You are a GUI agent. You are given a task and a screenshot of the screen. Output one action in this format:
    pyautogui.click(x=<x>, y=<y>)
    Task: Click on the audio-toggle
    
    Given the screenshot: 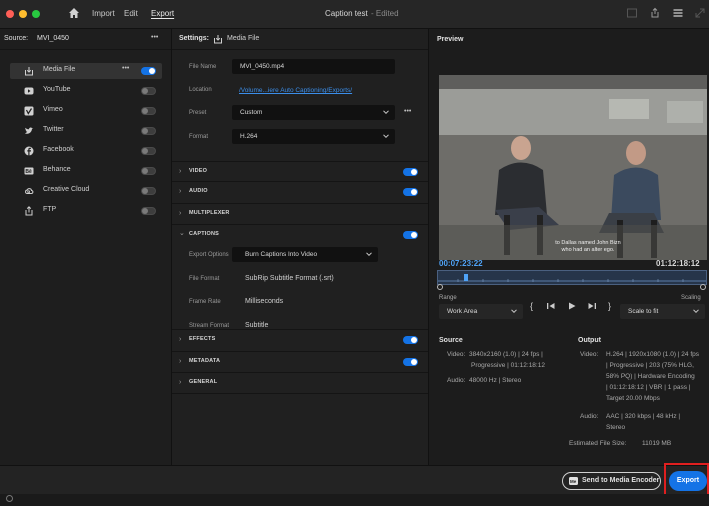 What is the action you would take?
    pyautogui.click(x=410, y=192)
    